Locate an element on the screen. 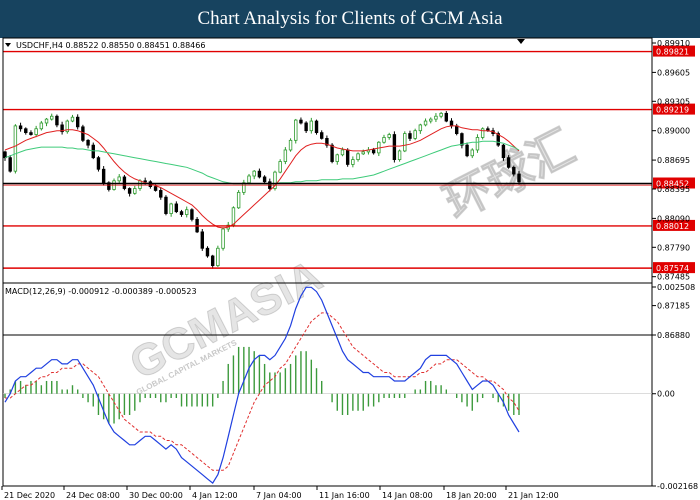 This screenshot has height=500, width=700. ma-slow-line is located at coordinates (262, 162).